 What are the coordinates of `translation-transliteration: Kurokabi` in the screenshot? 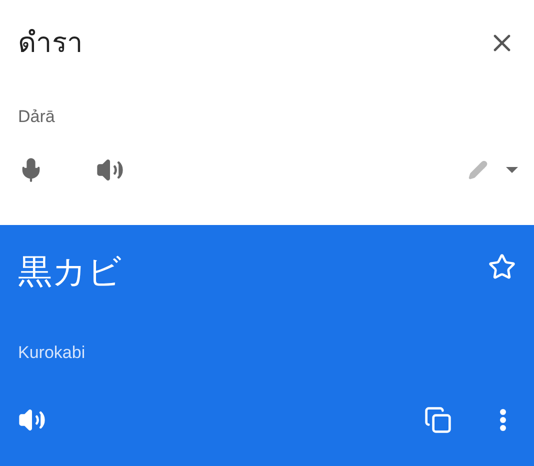 It's located at (52, 353).